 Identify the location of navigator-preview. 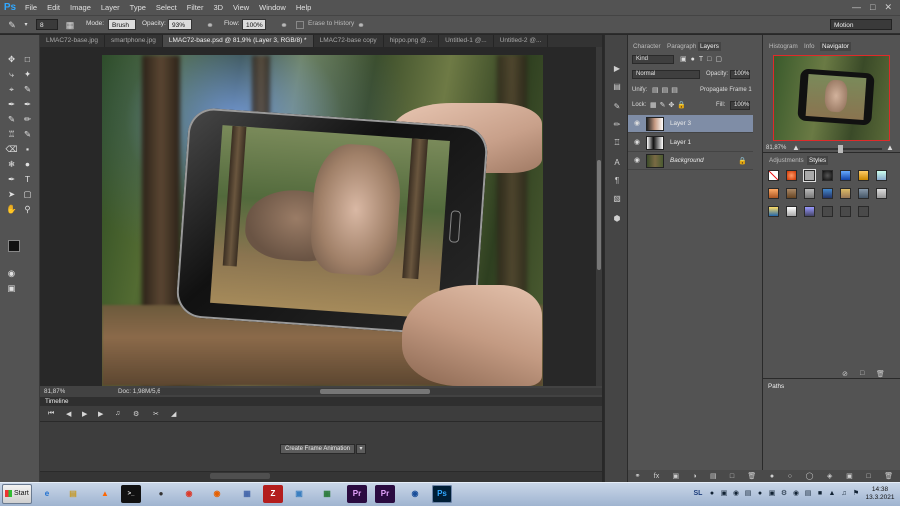
(831, 98).